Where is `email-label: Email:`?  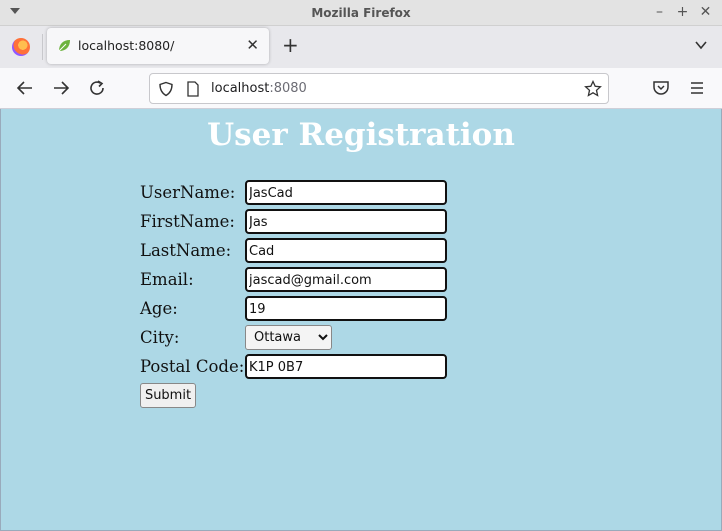 email-label: Email: is located at coordinates (167, 279).